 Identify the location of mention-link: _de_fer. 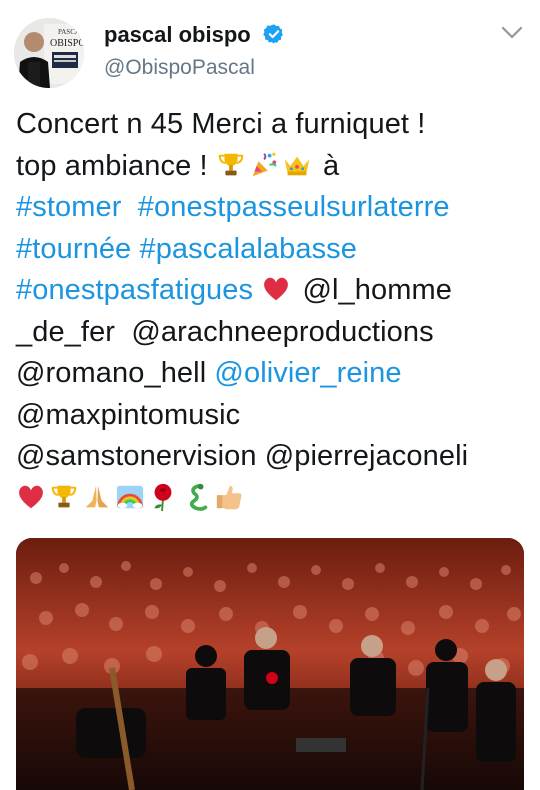
(65, 332).